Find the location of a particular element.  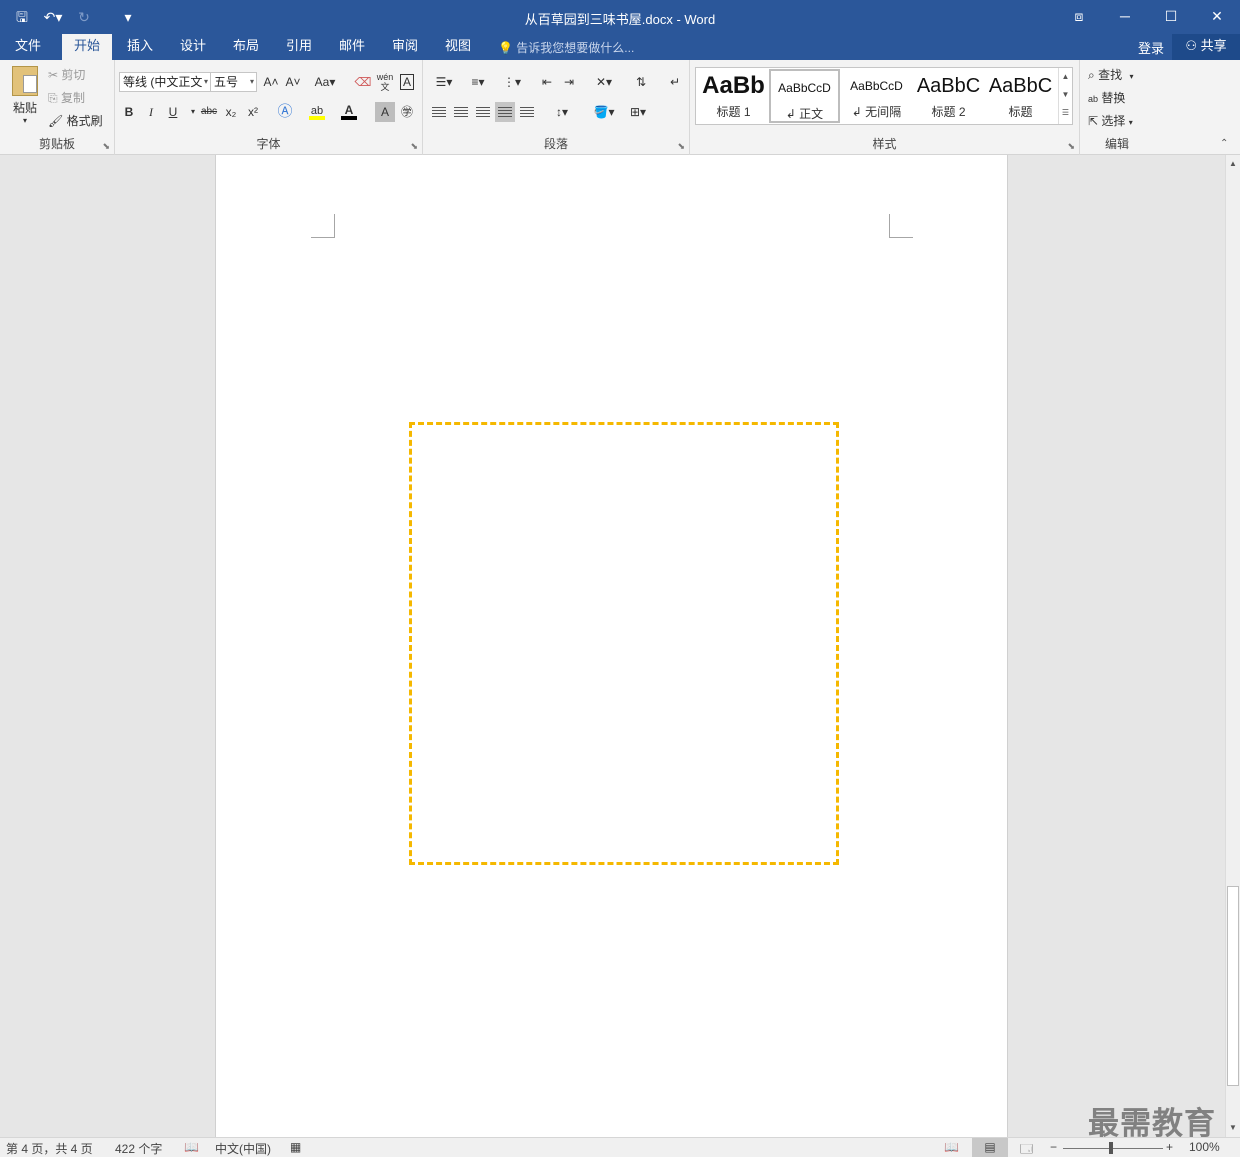

ribbon-display-options-icon: ⧈ is located at coordinates (1079, 17).